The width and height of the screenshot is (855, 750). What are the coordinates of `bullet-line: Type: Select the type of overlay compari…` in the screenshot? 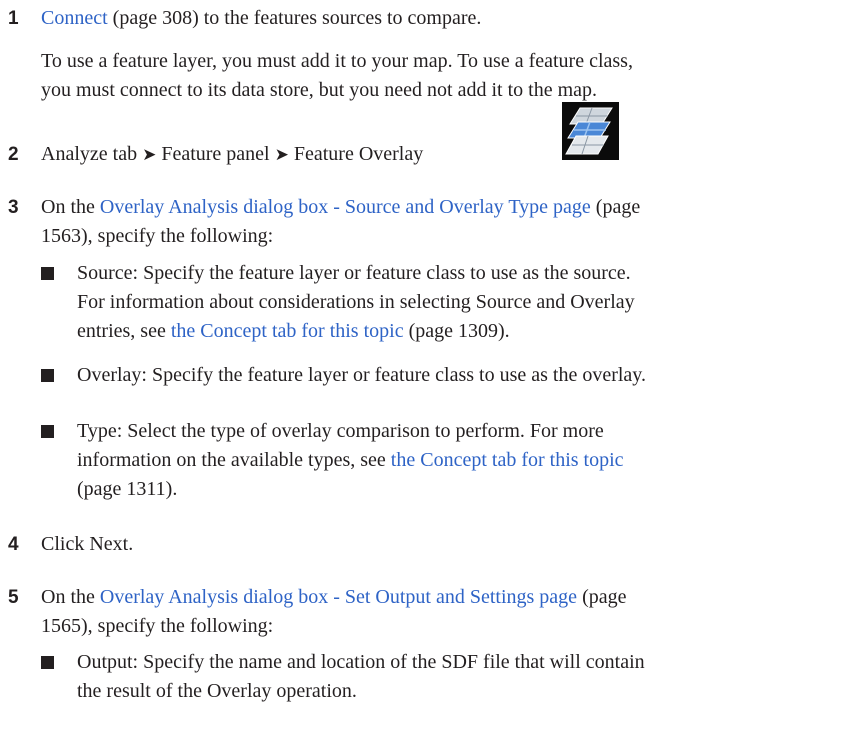 It's located at (340, 431).